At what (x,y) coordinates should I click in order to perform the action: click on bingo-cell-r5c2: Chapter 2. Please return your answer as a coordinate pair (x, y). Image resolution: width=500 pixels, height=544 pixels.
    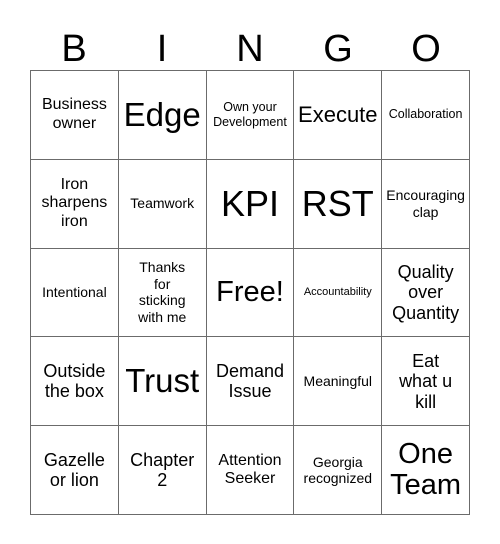
    Looking at the image, I should click on (162, 470).